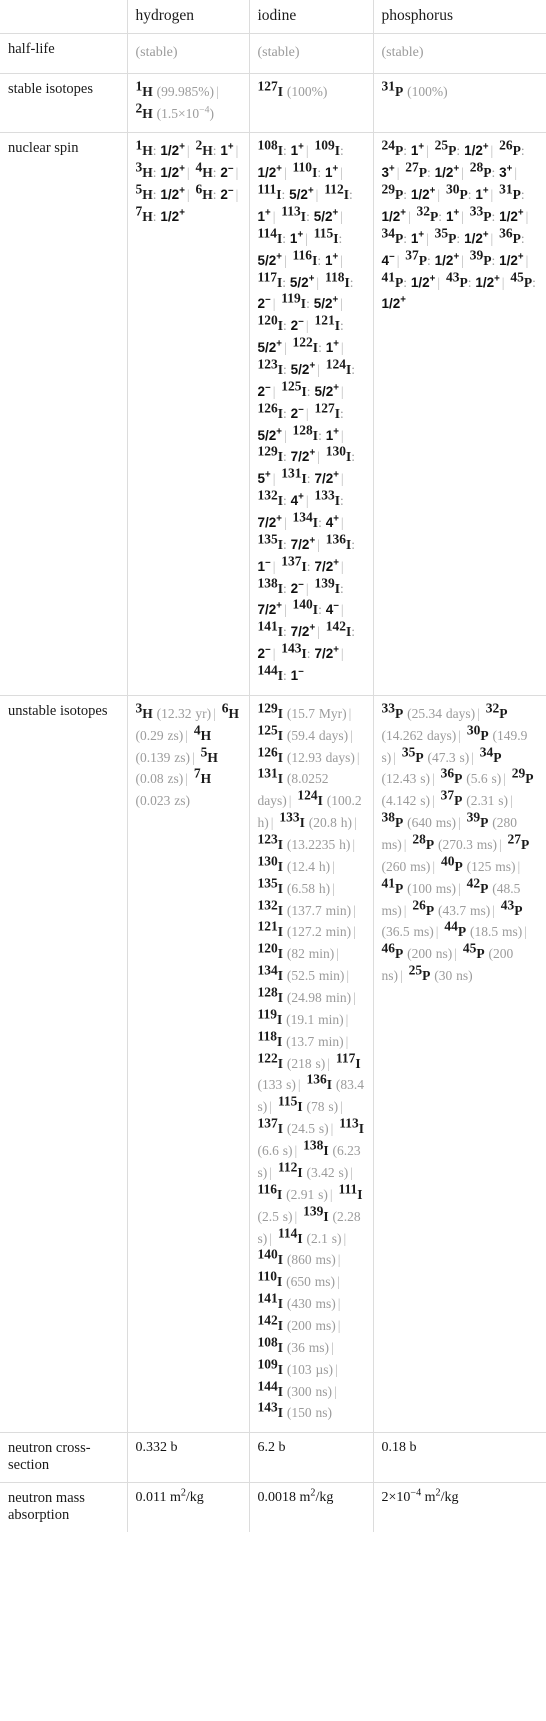 This screenshot has height=1721, width=546. Describe the element at coordinates (311, 103) in the screenshot. I see `stable-isotopes-iodine: 127I (100%)` at that location.